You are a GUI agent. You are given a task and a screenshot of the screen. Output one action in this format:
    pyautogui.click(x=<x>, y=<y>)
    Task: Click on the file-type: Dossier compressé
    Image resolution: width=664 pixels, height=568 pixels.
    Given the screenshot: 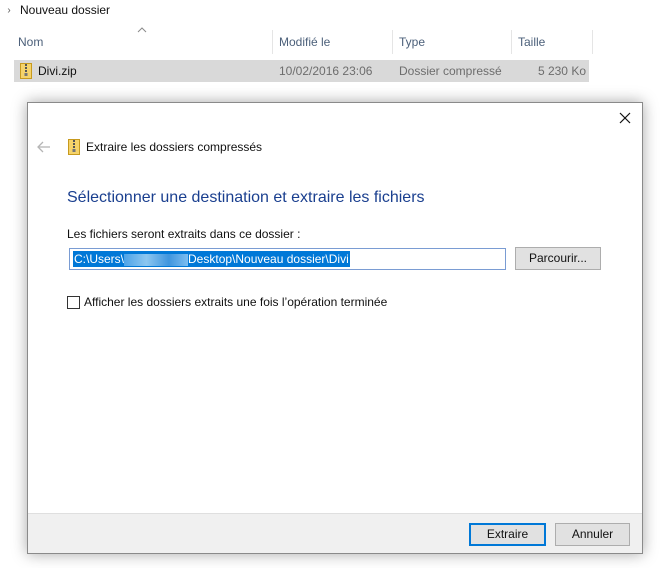 What is the action you would take?
    pyautogui.click(x=450, y=71)
    